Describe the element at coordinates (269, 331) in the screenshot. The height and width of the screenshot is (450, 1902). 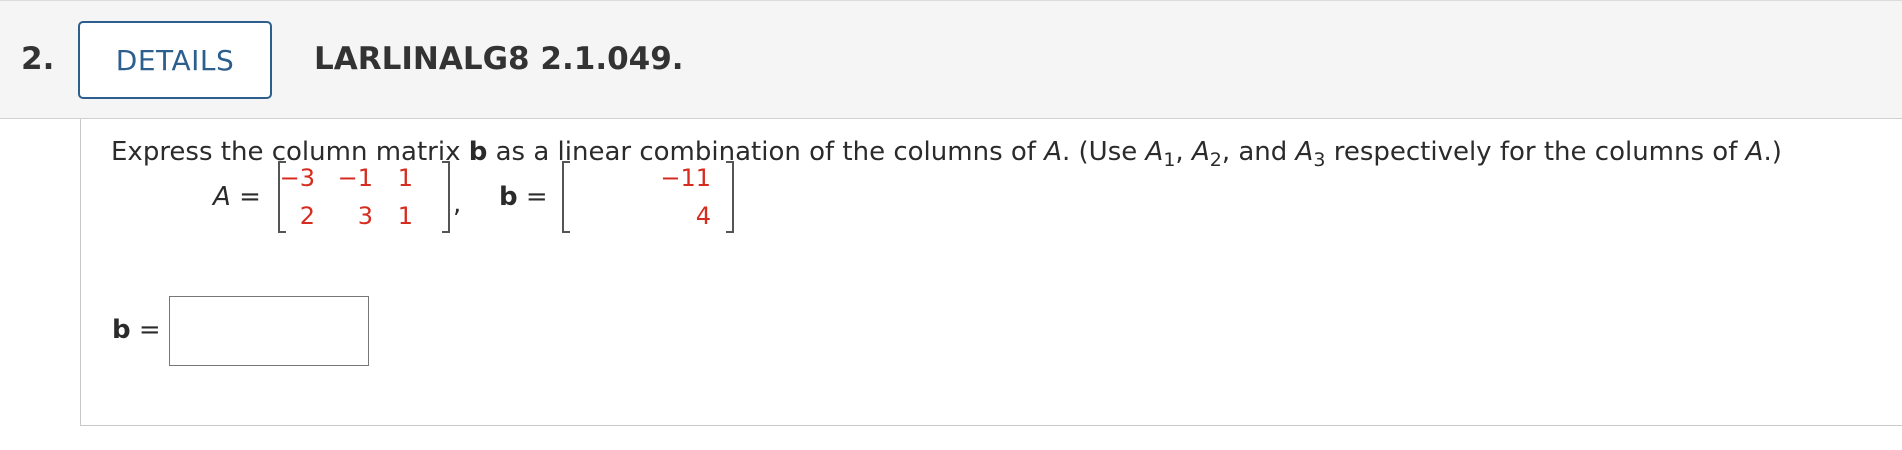
I see `answer-input` at that location.